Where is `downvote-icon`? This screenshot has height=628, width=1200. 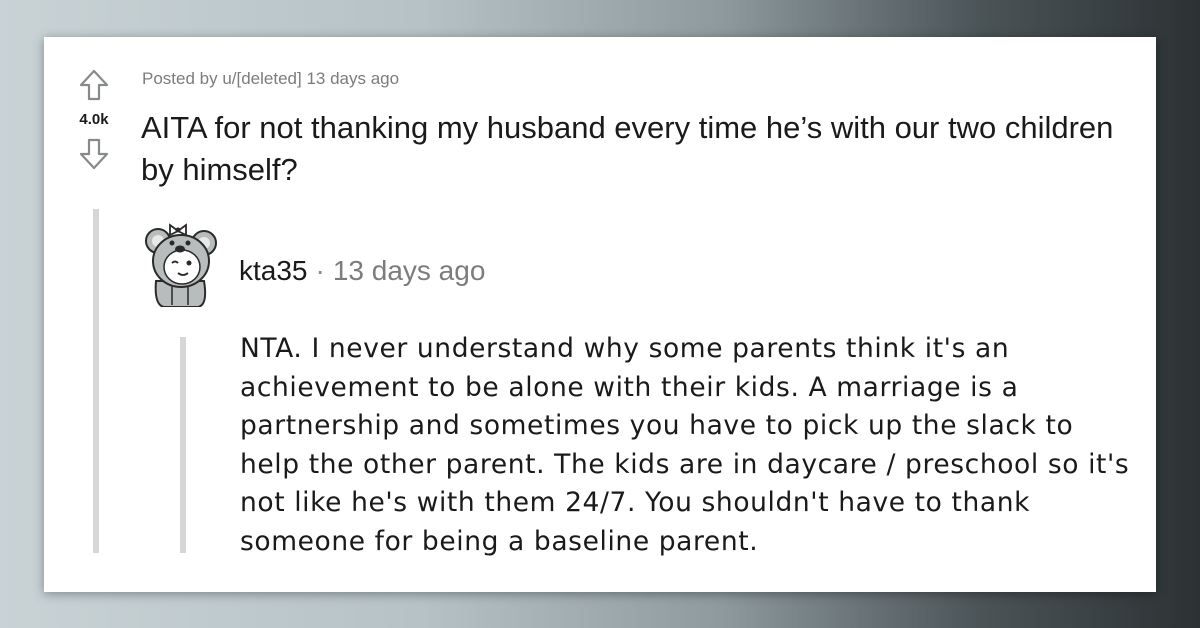 downvote-icon is located at coordinates (94, 154).